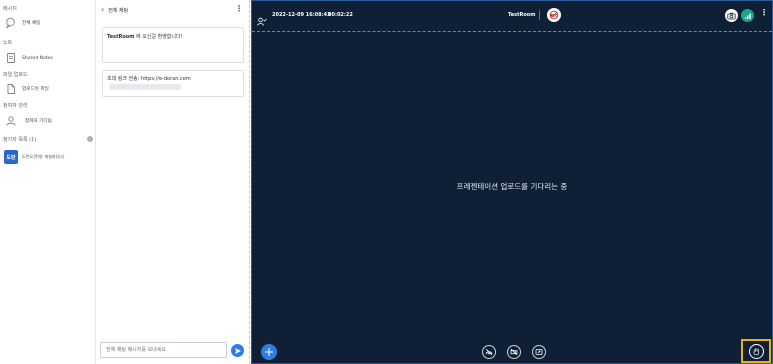  Describe the element at coordinates (145, 86) in the screenshot. I see `redacted-block` at that location.